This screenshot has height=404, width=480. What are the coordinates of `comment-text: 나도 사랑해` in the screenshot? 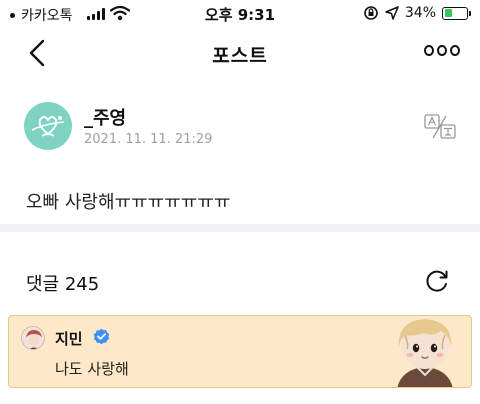 It's located at (92, 369).